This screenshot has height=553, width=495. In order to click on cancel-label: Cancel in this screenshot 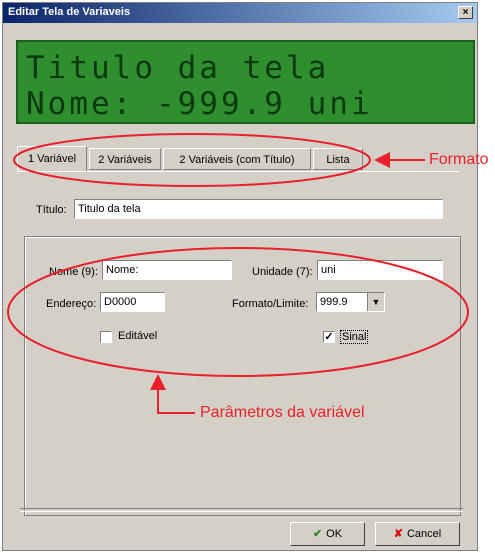, I will do `click(424, 534)`.